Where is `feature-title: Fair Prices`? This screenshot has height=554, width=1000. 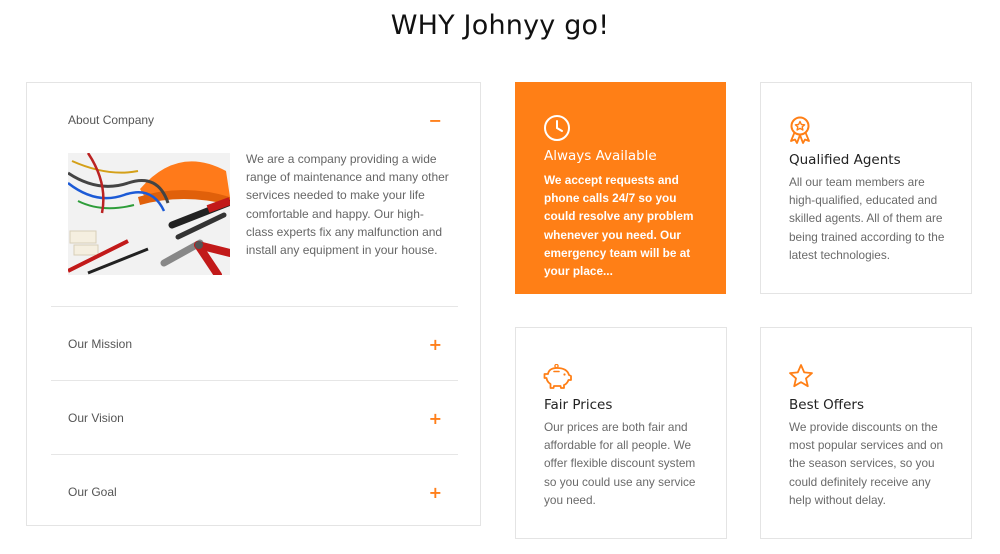 feature-title: Fair Prices is located at coordinates (578, 405).